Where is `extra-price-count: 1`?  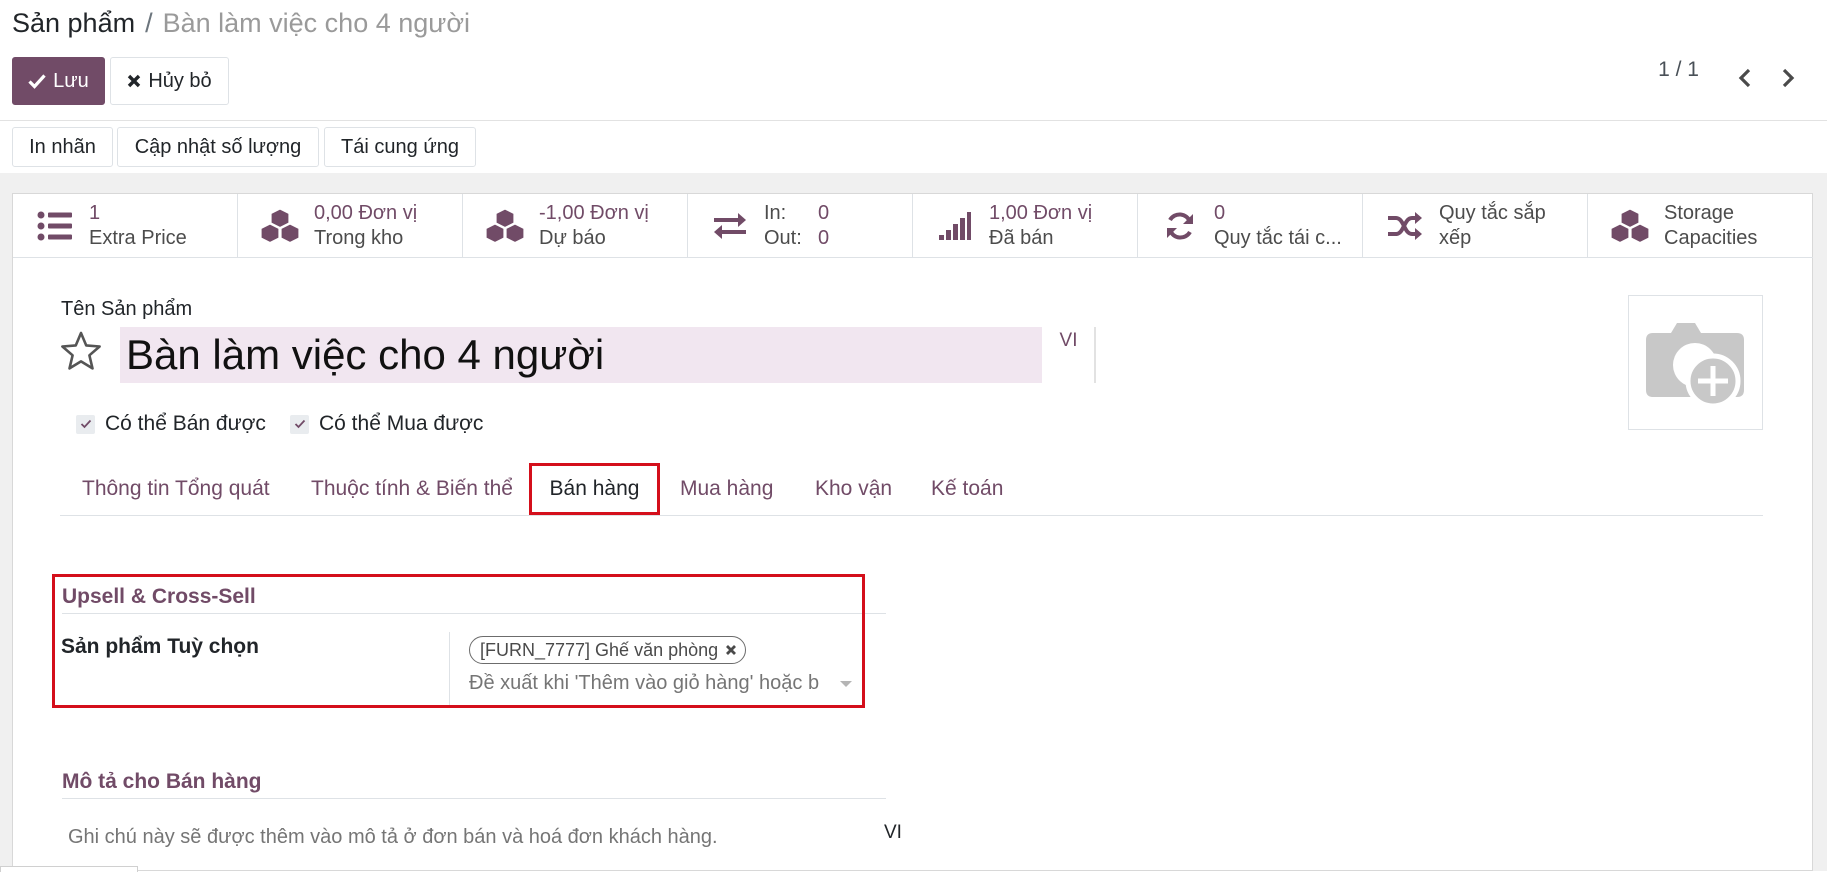 extra-price-count: 1 is located at coordinates (95, 213).